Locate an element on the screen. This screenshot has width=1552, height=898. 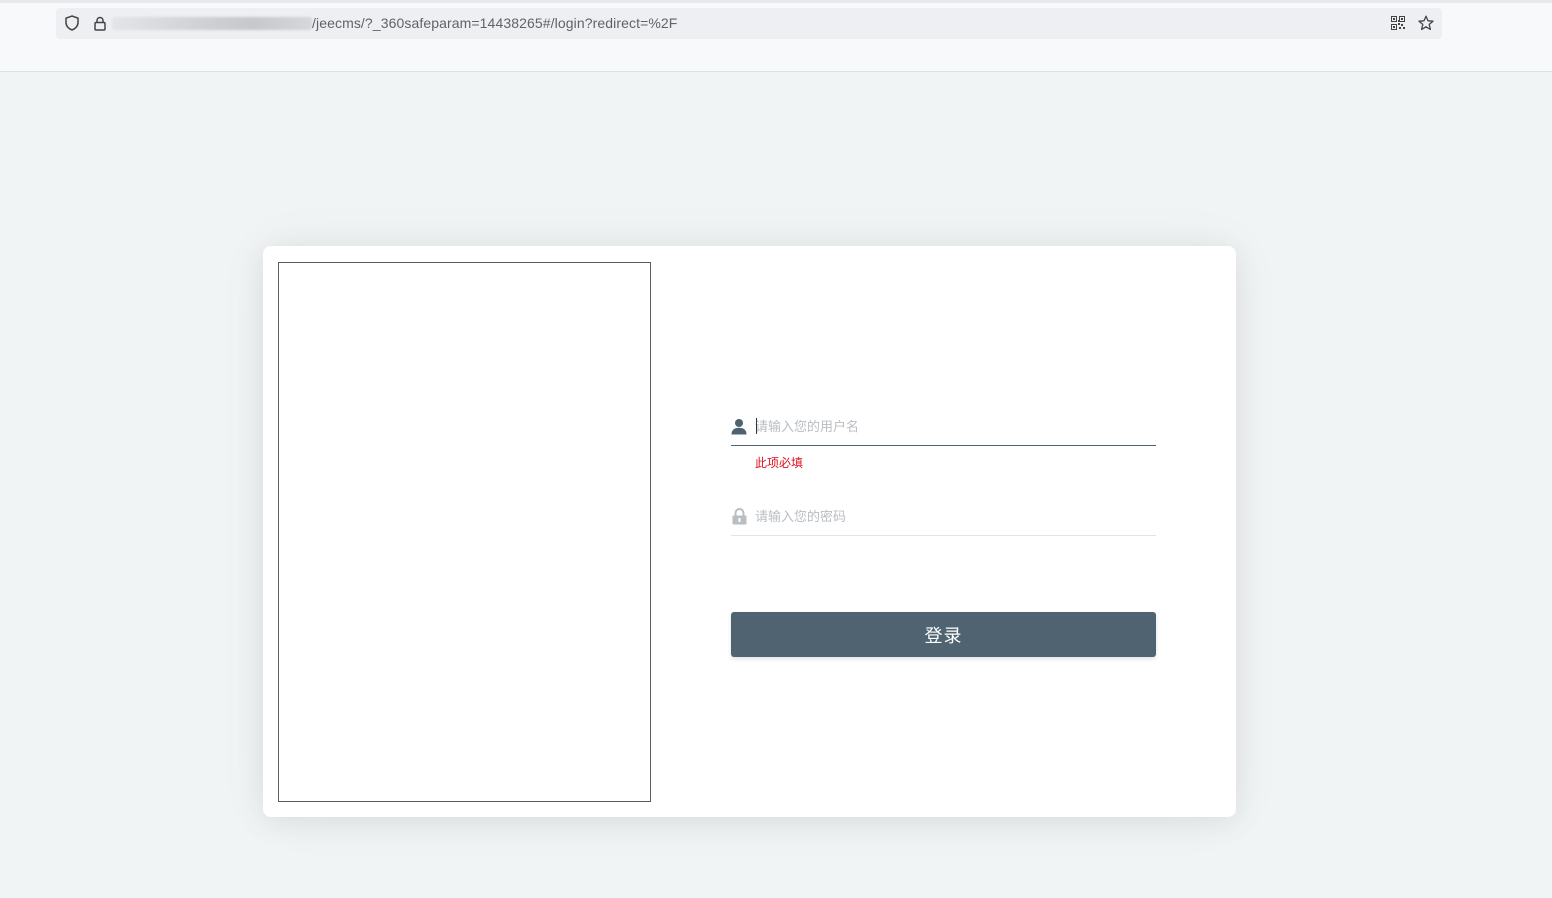
login-button: 登录 is located at coordinates (943, 634).